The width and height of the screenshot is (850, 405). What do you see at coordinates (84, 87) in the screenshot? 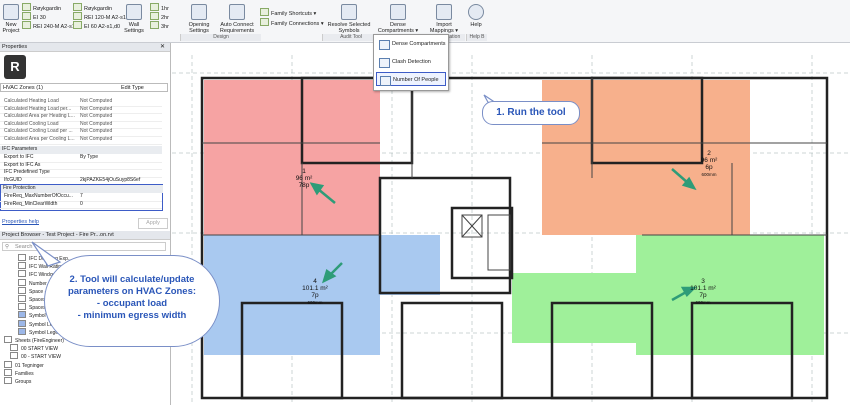
I see `type-selector: HVAC Zones (1) Edit Type` at bounding box center [84, 87].